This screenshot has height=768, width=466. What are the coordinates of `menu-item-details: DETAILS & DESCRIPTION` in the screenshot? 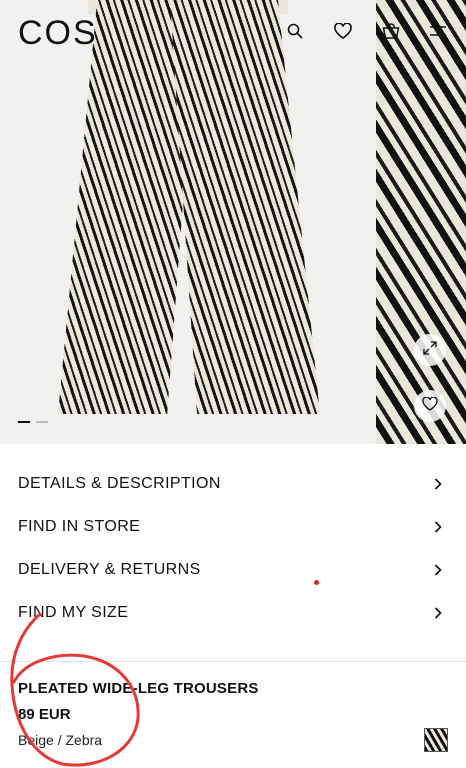 It's located at (233, 483).